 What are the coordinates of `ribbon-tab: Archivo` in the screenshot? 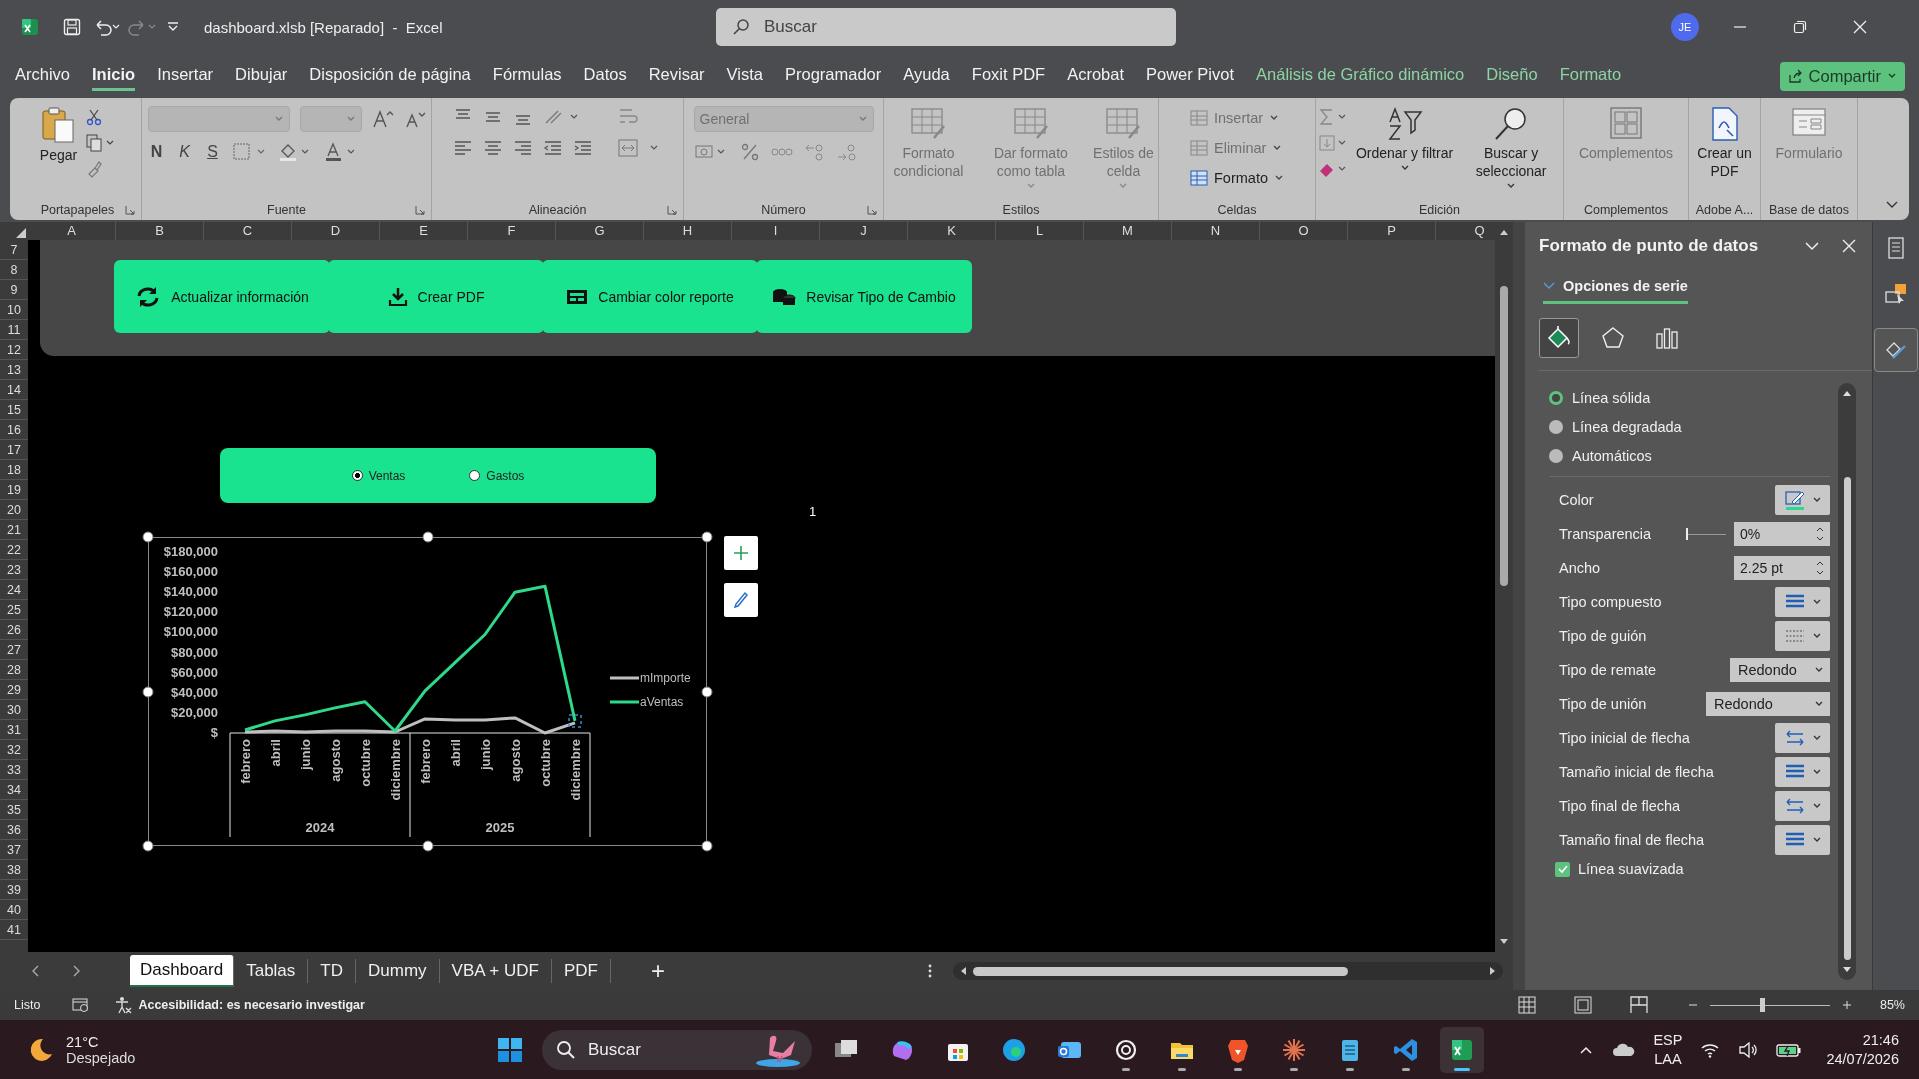 It's located at (43, 76).